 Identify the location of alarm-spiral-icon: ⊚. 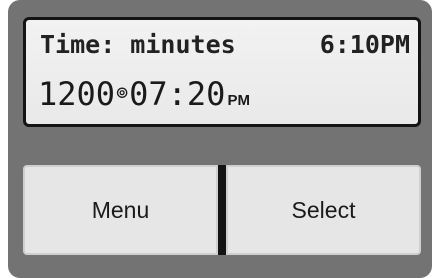
(122, 92).